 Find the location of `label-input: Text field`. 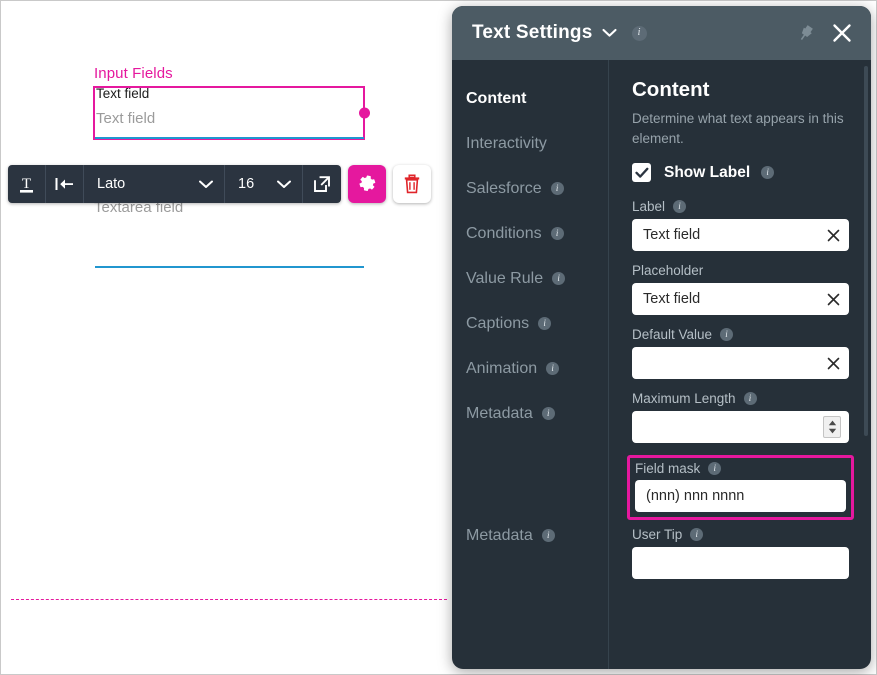

label-input: Text field is located at coordinates (740, 235).